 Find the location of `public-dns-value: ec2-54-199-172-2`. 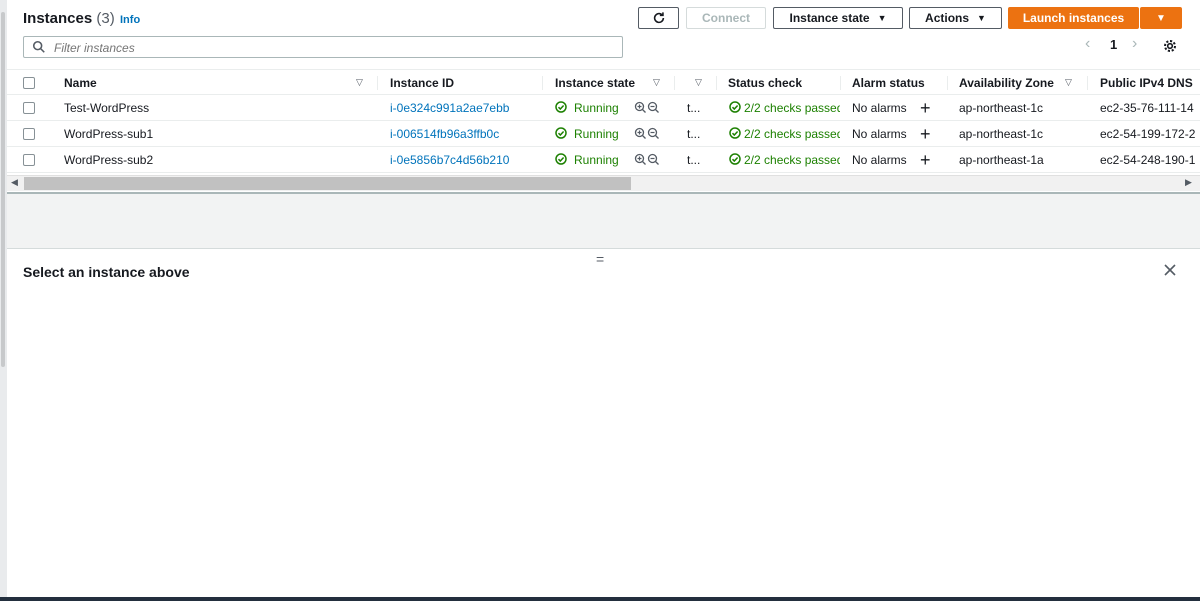

public-dns-value: ec2-54-199-172-2 is located at coordinates (1148, 134).